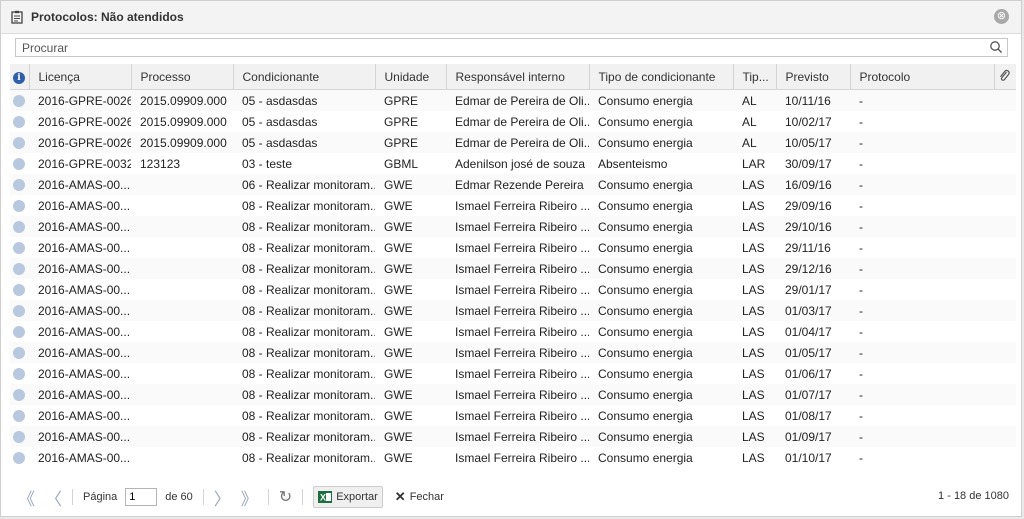 This screenshot has width=1024, height=519. Describe the element at coordinates (754, 373) in the screenshot. I see `cell-tipo: LAS` at that location.